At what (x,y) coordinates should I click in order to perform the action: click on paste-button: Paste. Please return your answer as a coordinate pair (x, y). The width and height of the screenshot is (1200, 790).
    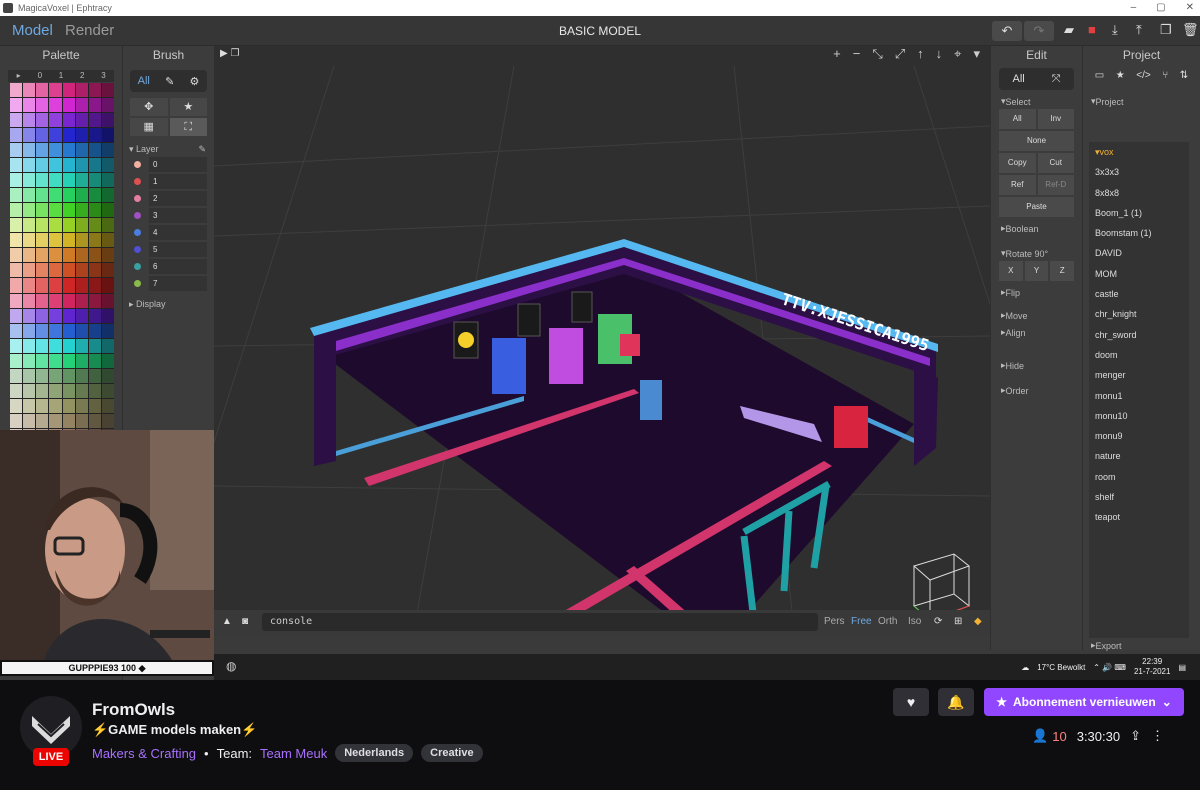
    Looking at the image, I should click on (1036, 207).